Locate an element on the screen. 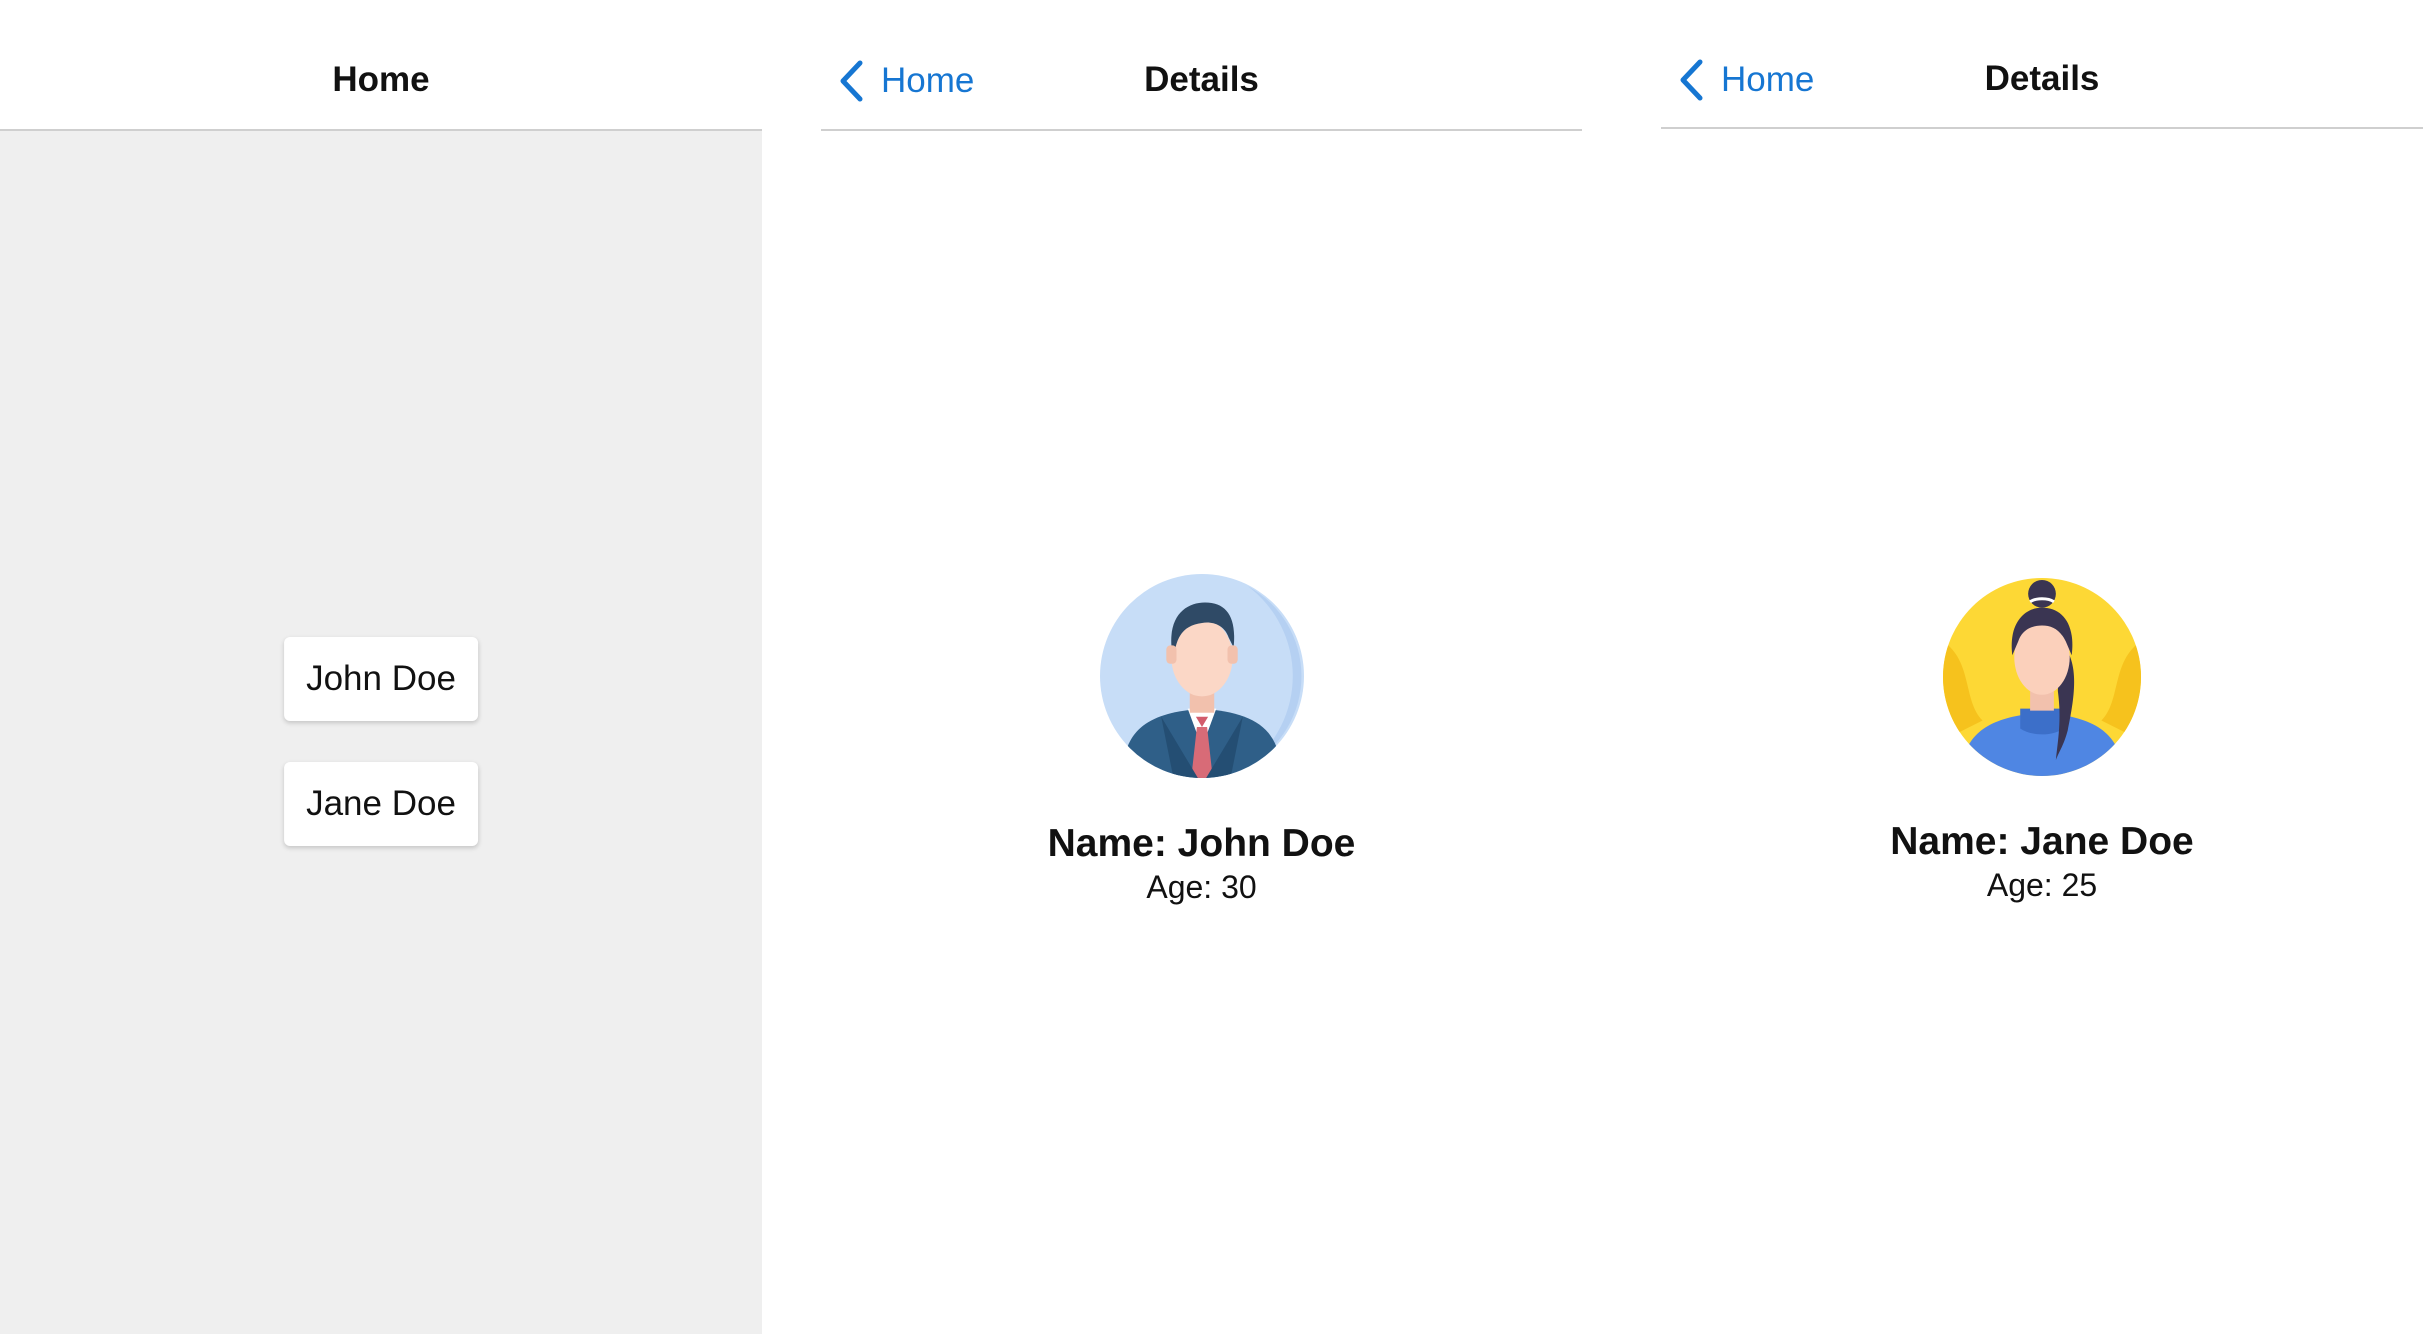 The height and width of the screenshot is (1334, 2426). jane-doe-button: Jane Doe is located at coordinates (381, 804).